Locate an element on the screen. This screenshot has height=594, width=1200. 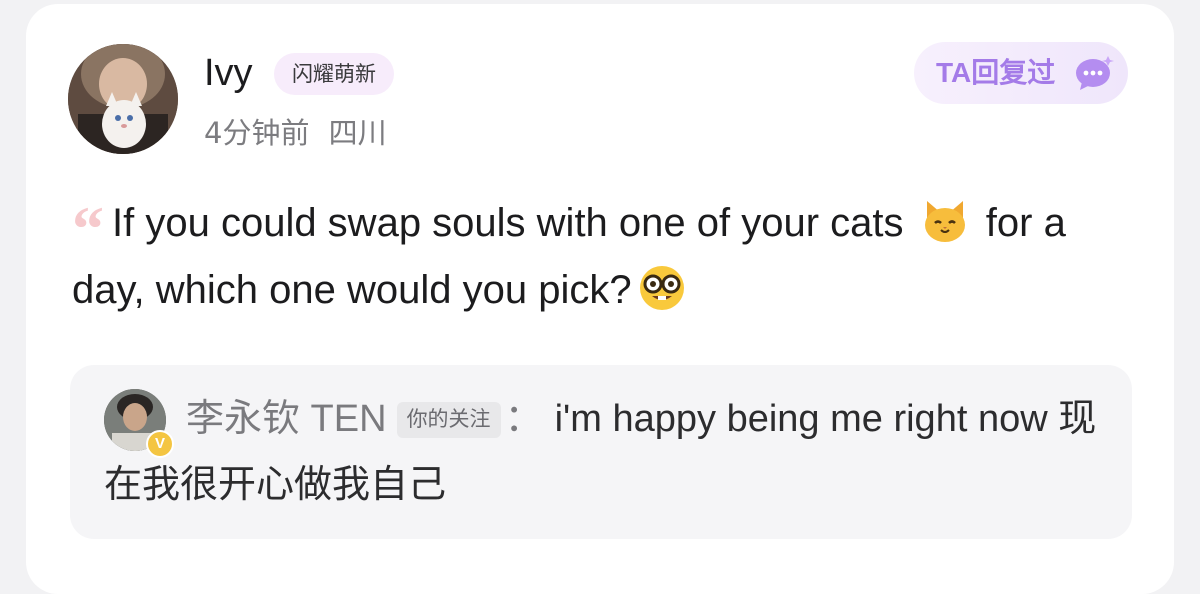
author-name: Ivy is located at coordinates (228, 73).